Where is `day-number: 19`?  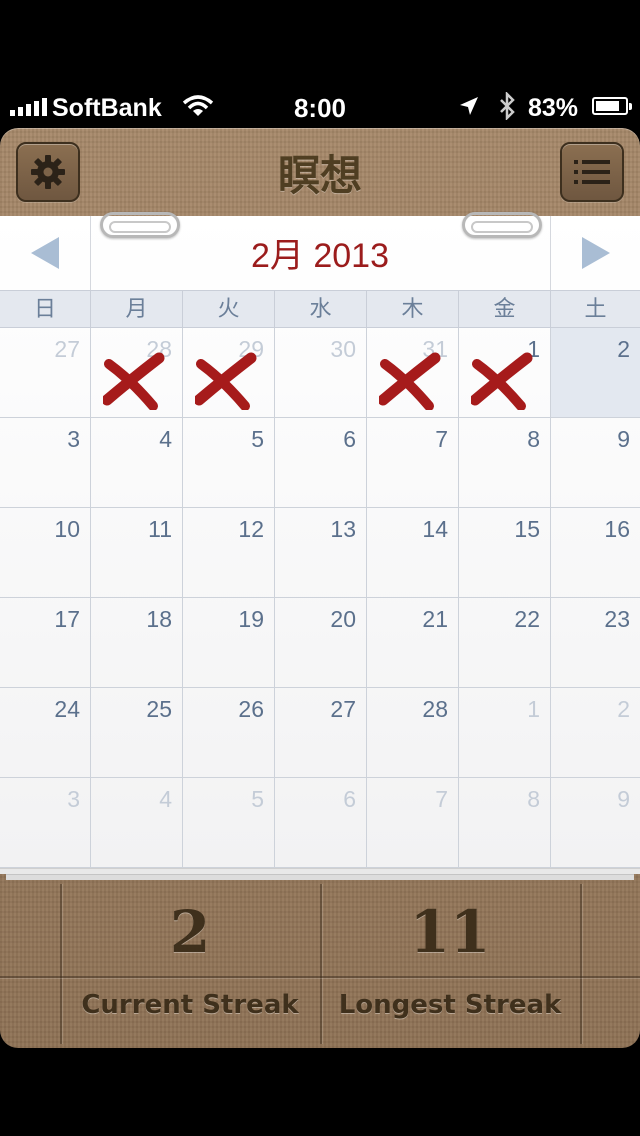
day-number: 19 is located at coordinates (251, 619).